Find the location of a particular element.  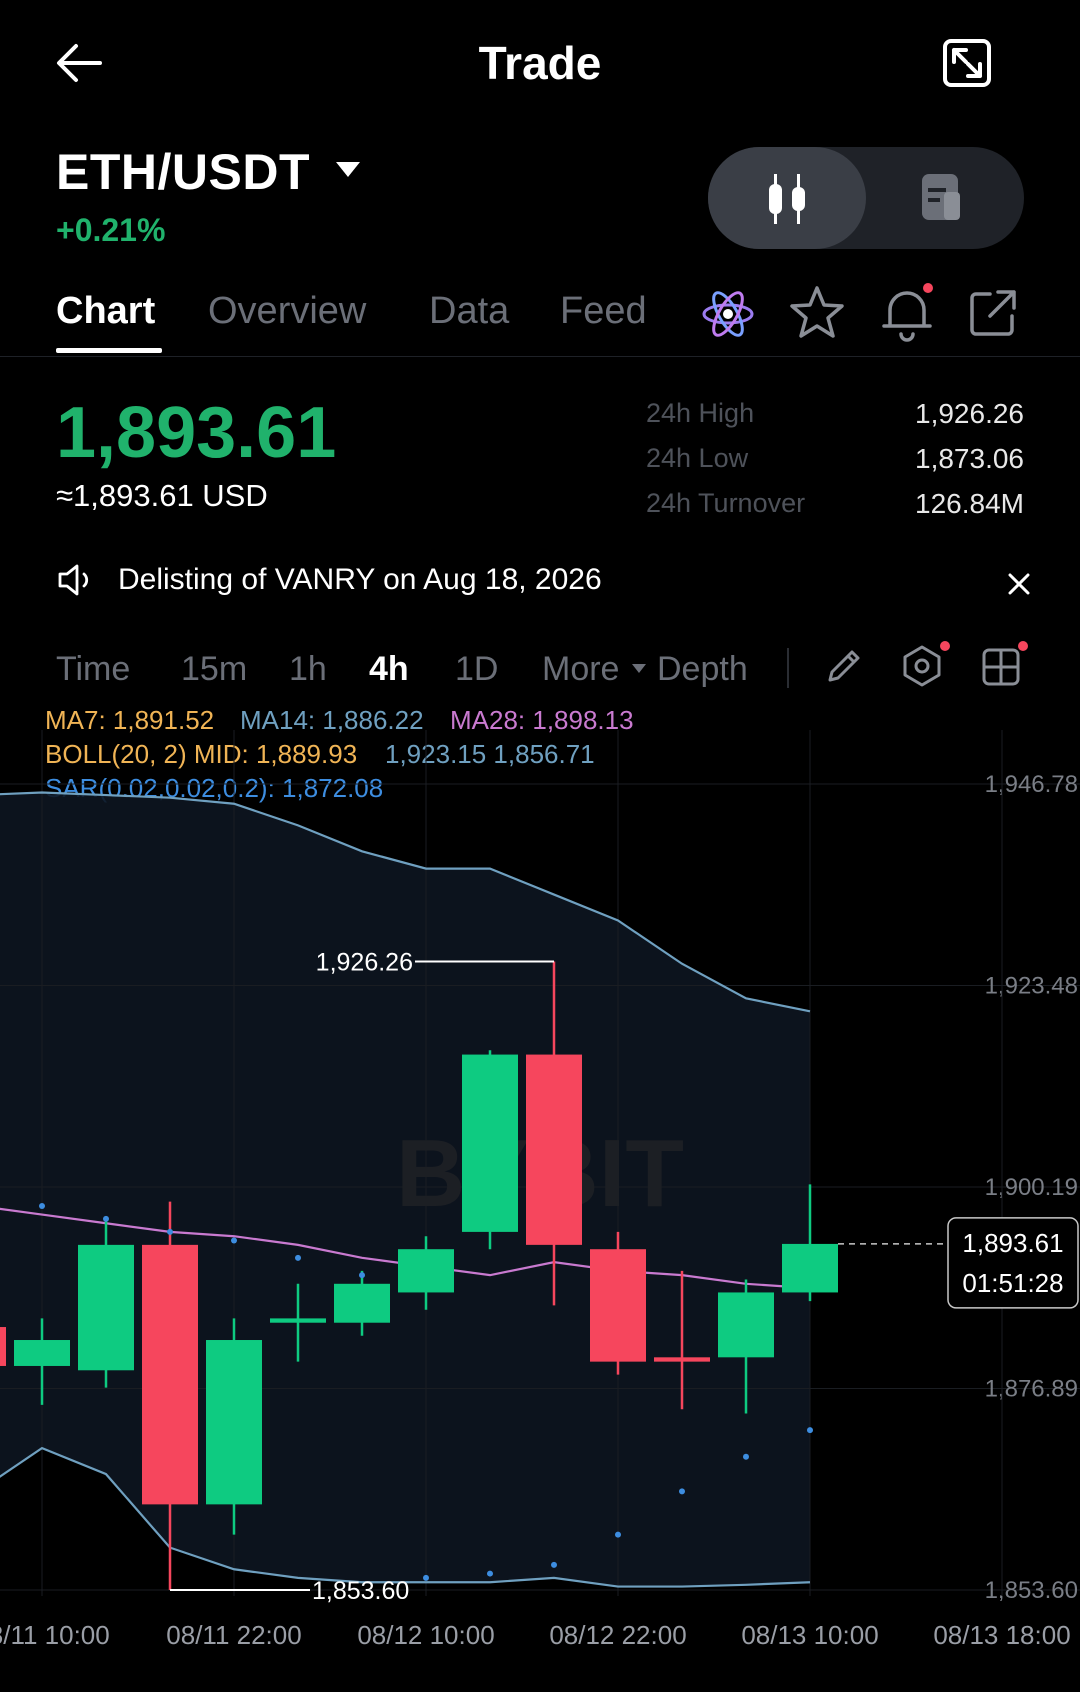

page-title: Trade is located at coordinates (540, 63).